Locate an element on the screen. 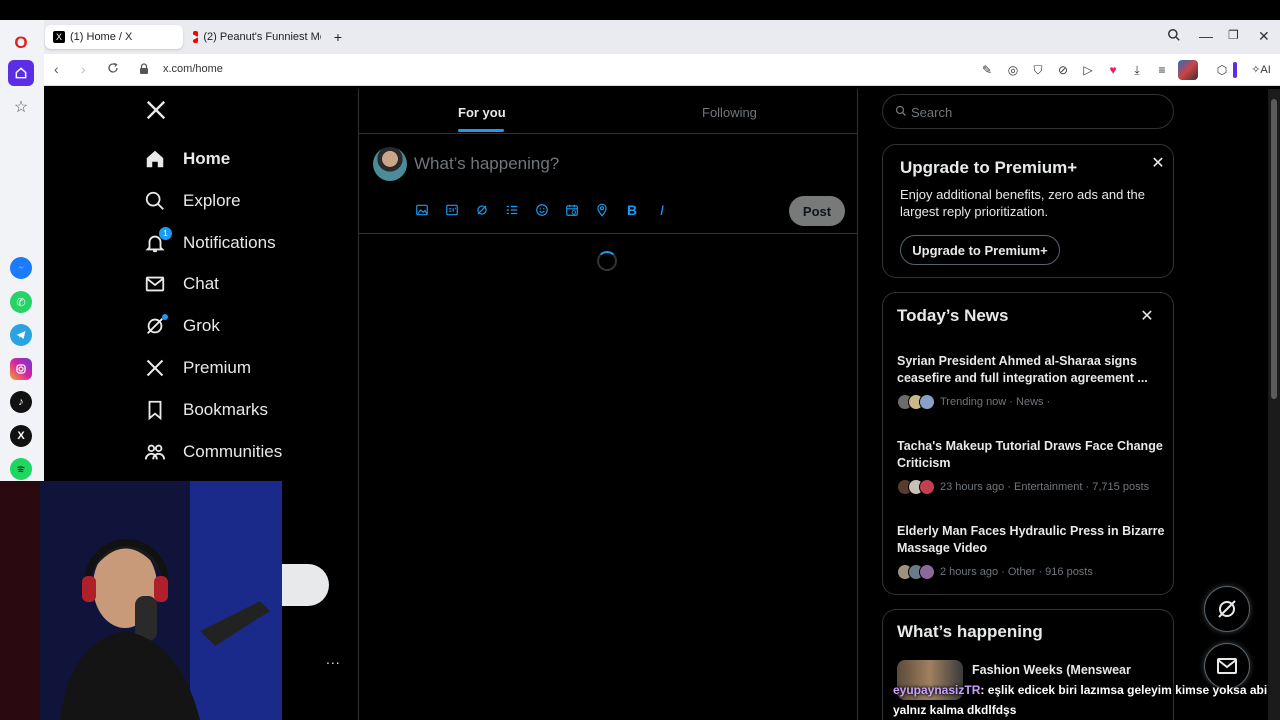 Image resolution: width=1280 pixels, height=720 pixels. nav-label: Explore is located at coordinates (212, 200).